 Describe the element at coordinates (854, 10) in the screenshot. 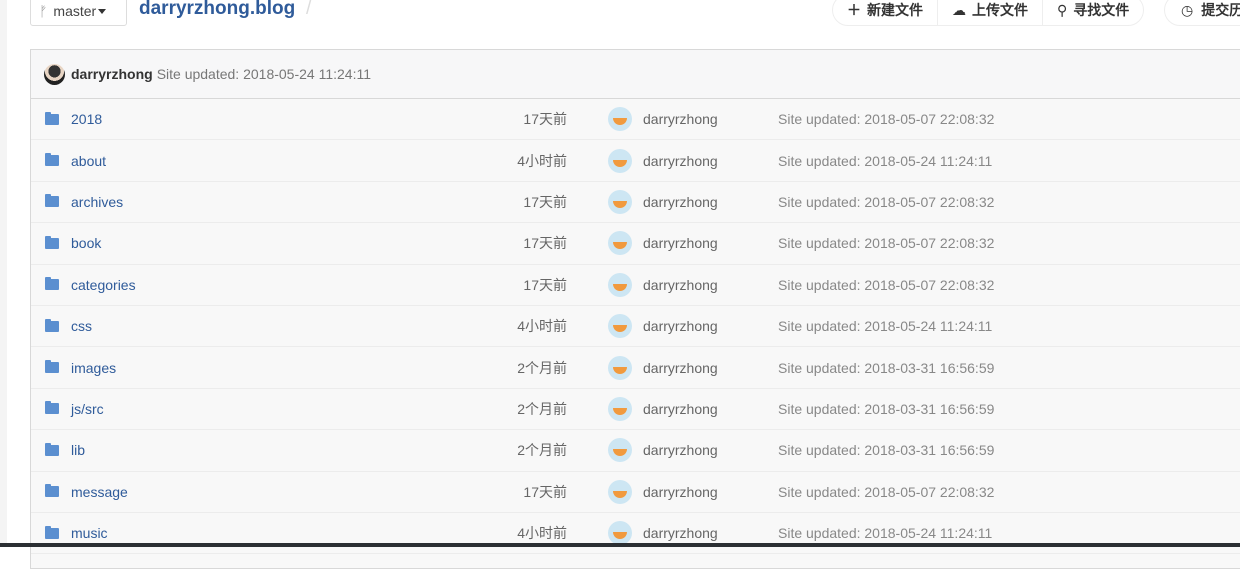

I see `plus-icon: ＋` at that location.